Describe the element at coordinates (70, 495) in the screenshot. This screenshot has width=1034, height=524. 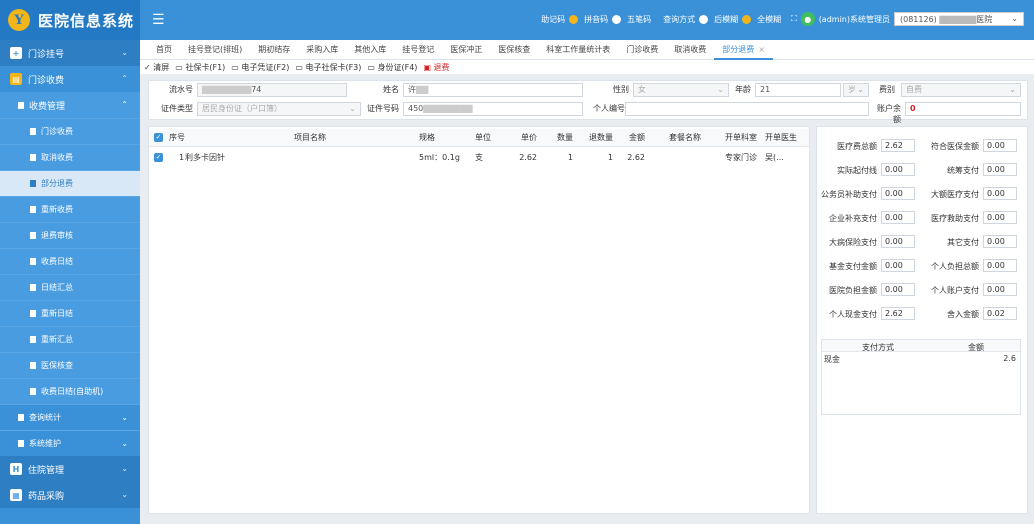
I see `nav-group-drug-purchase: ▦ 药品采购 ⌄` at that location.